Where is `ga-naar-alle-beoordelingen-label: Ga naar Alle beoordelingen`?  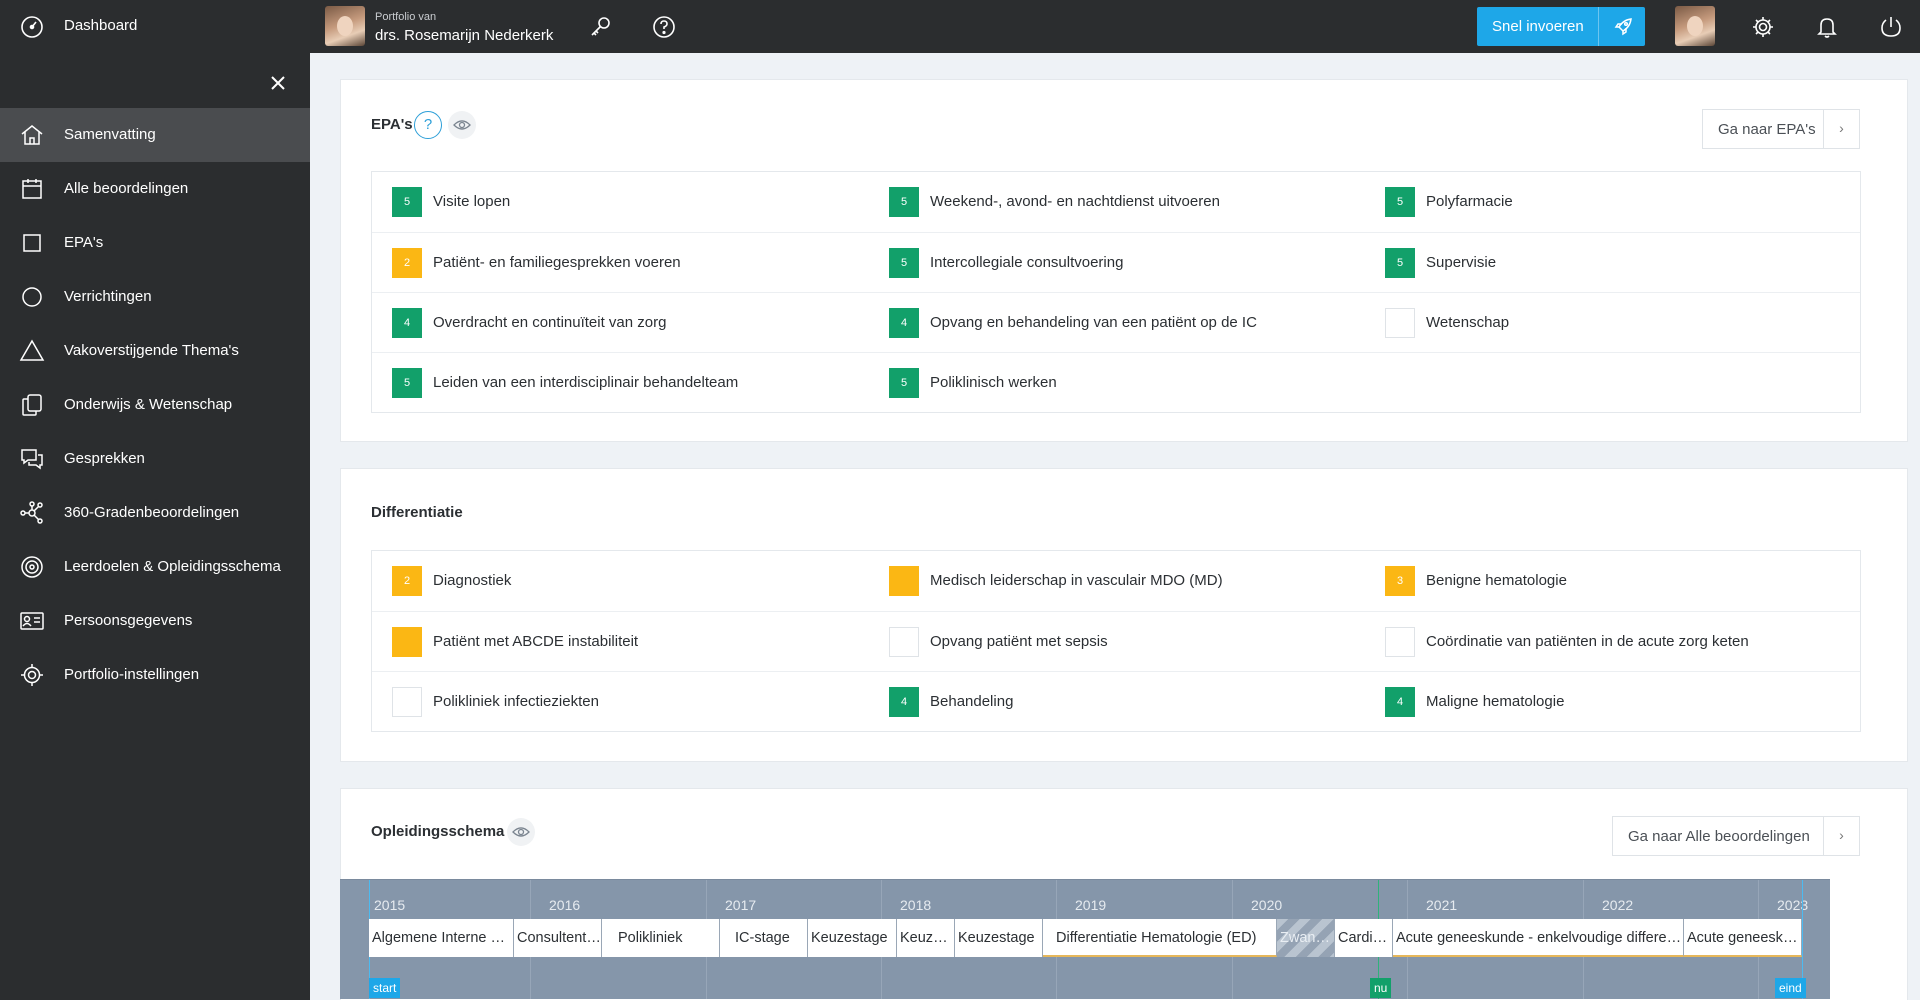 ga-naar-alle-beoordelingen-label: Ga naar Alle beoordelingen is located at coordinates (1719, 836).